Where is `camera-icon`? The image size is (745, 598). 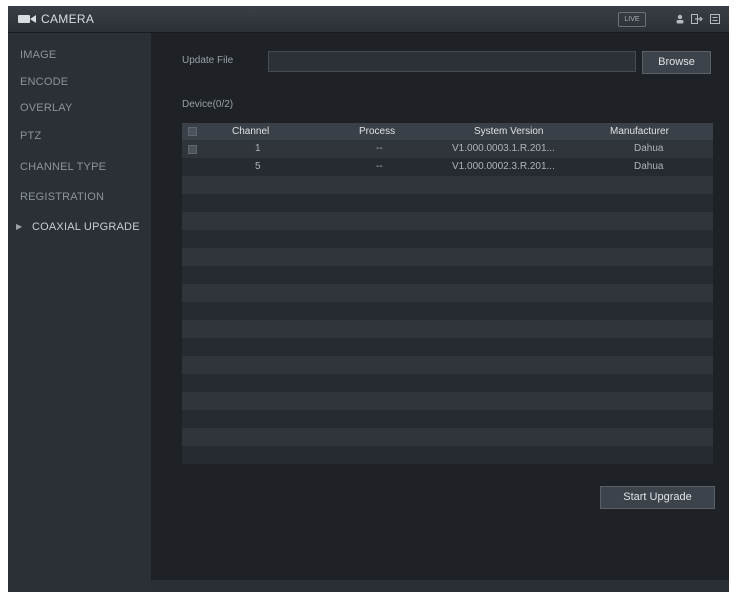 camera-icon is located at coordinates (27, 19).